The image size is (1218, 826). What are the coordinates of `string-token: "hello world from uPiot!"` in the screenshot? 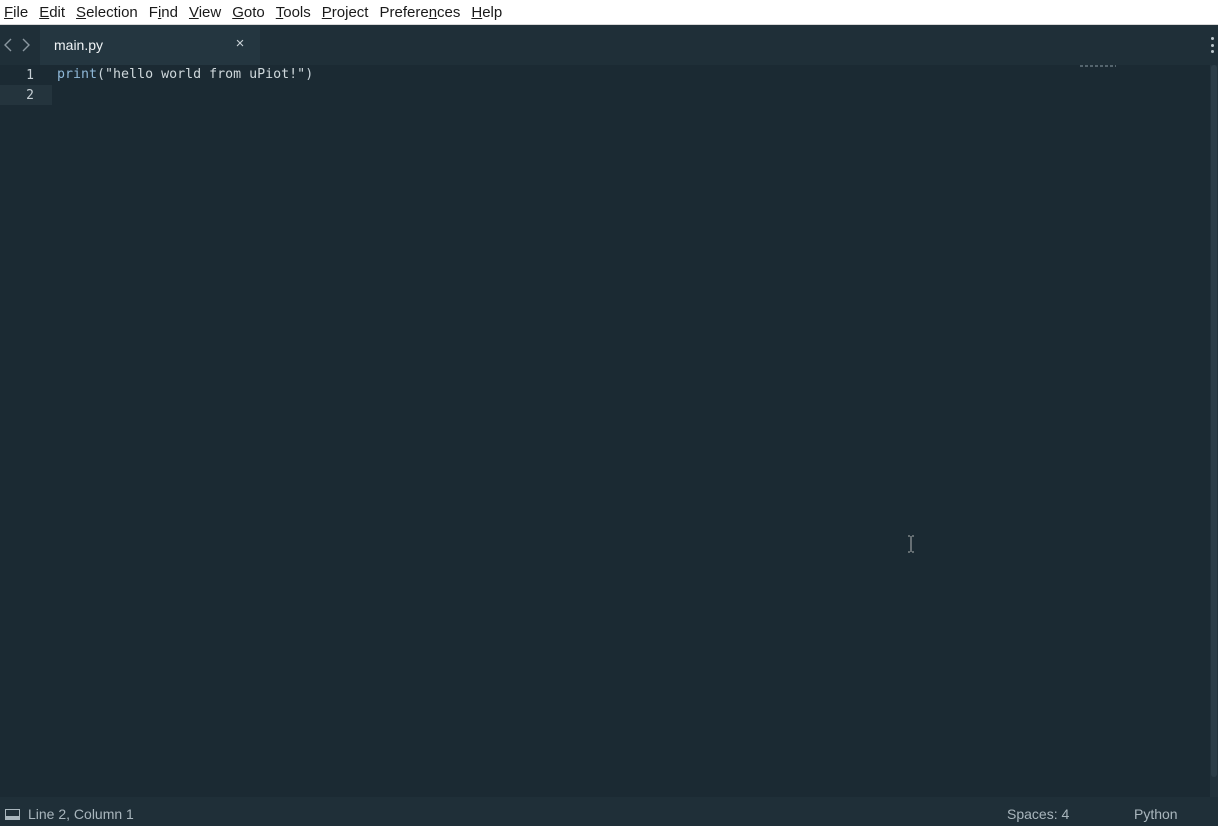 It's located at (205, 74).